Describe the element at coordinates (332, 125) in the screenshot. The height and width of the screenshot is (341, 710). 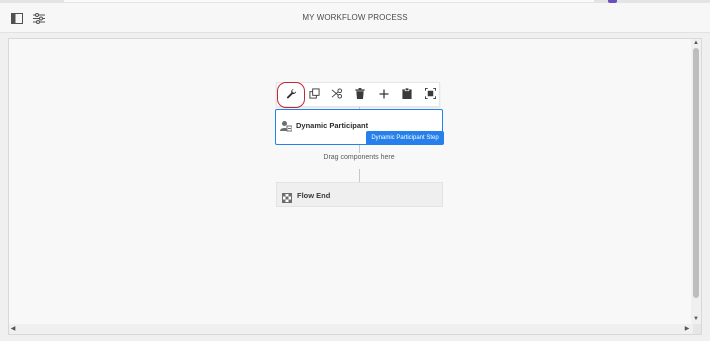
I see `step-label: Dynamic Participant` at that location.